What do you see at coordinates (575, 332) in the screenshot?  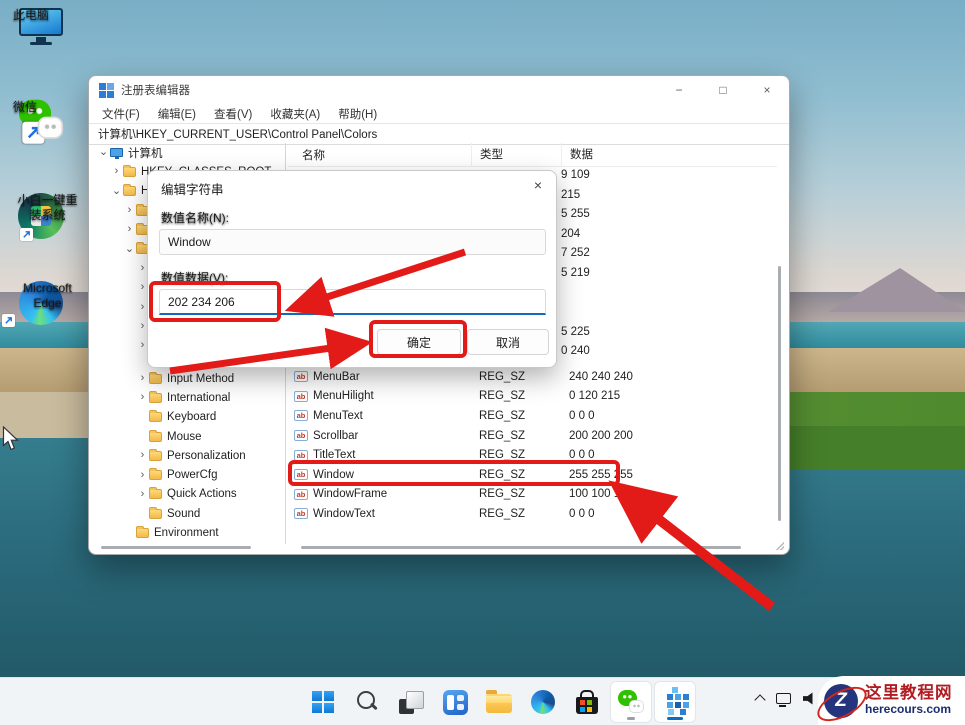 I see `registry-value-row-partial: 5 225` at bounding box center [575, 332].